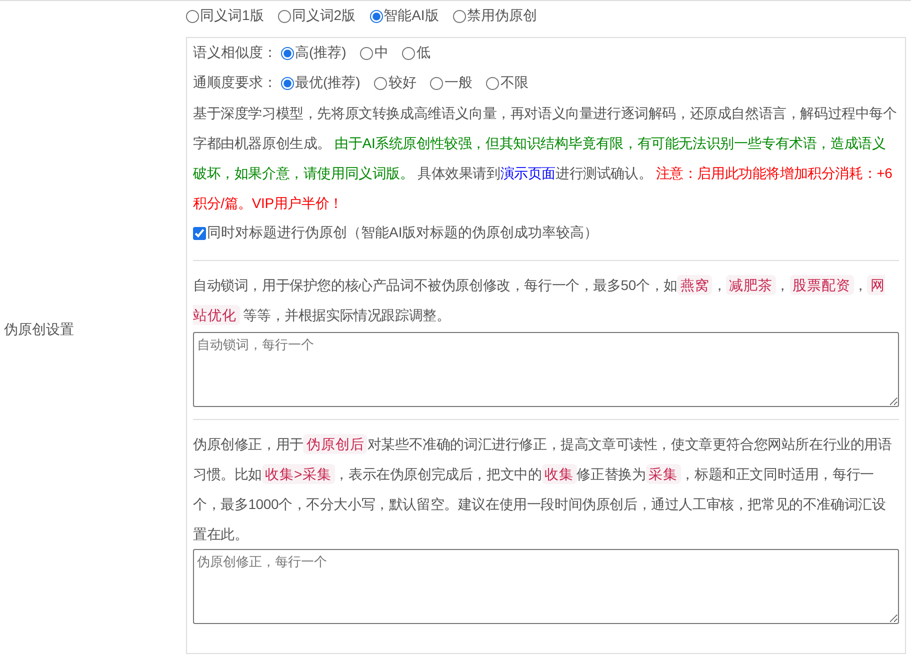 This screenshot has width=911, height=658. I want to click on section-label: 伪原创设置, so click(39, 330).